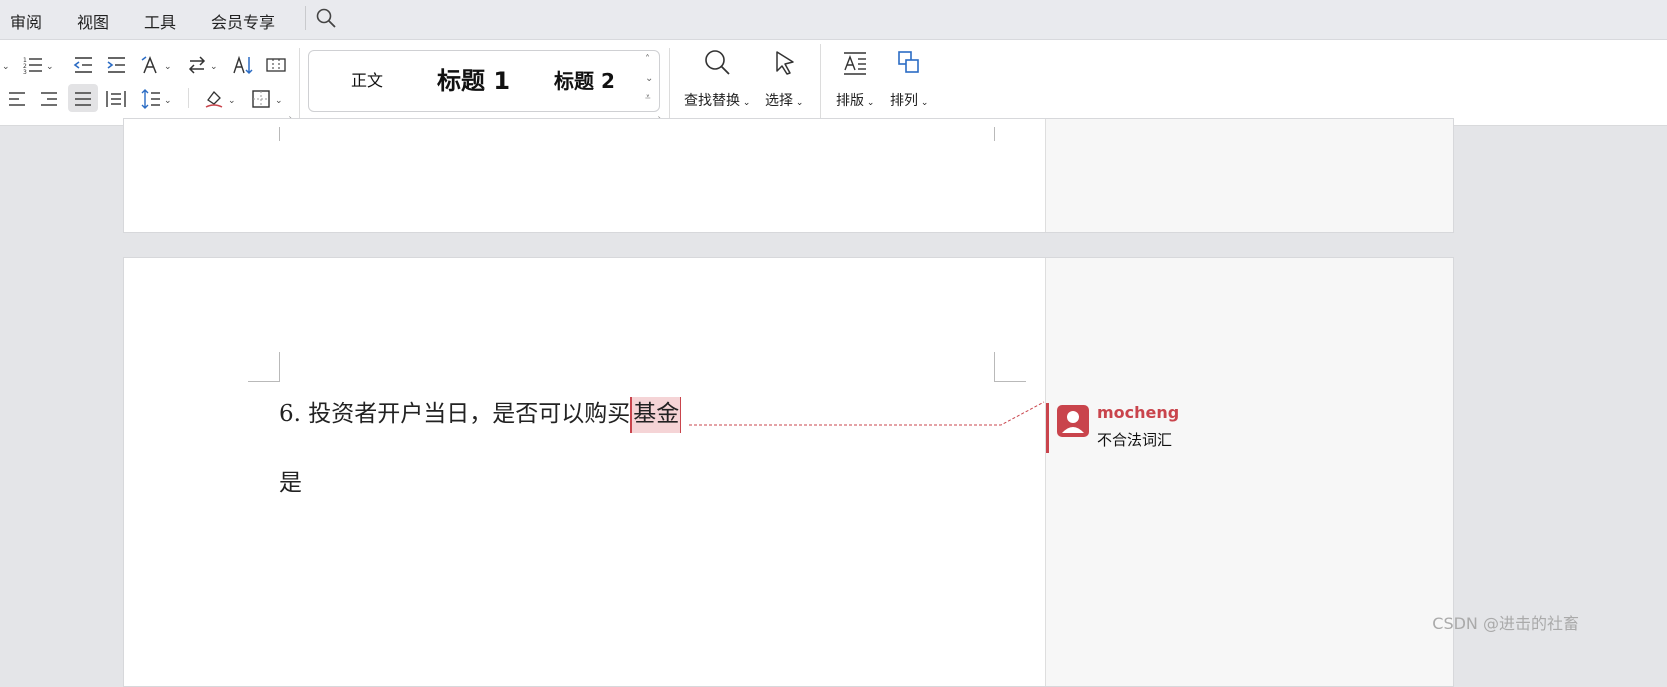  What do you see at coordinates (784, 79) in the screenshot?
I see `select-button: 选择 ⌄` at bounding box center [784, 79].